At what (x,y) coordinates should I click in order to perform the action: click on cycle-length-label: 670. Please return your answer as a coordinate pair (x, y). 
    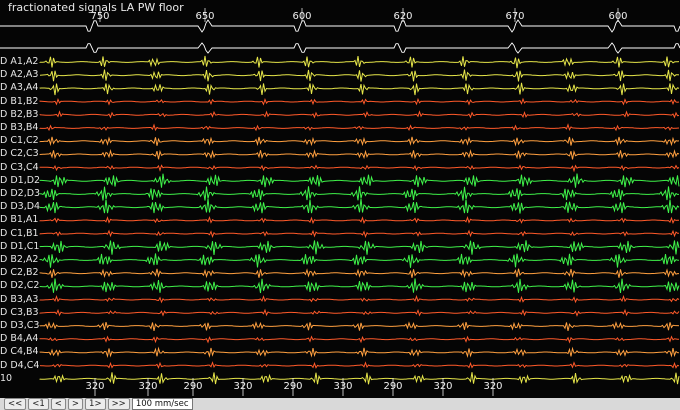
    Looking at the image, I should click on (515, 16).